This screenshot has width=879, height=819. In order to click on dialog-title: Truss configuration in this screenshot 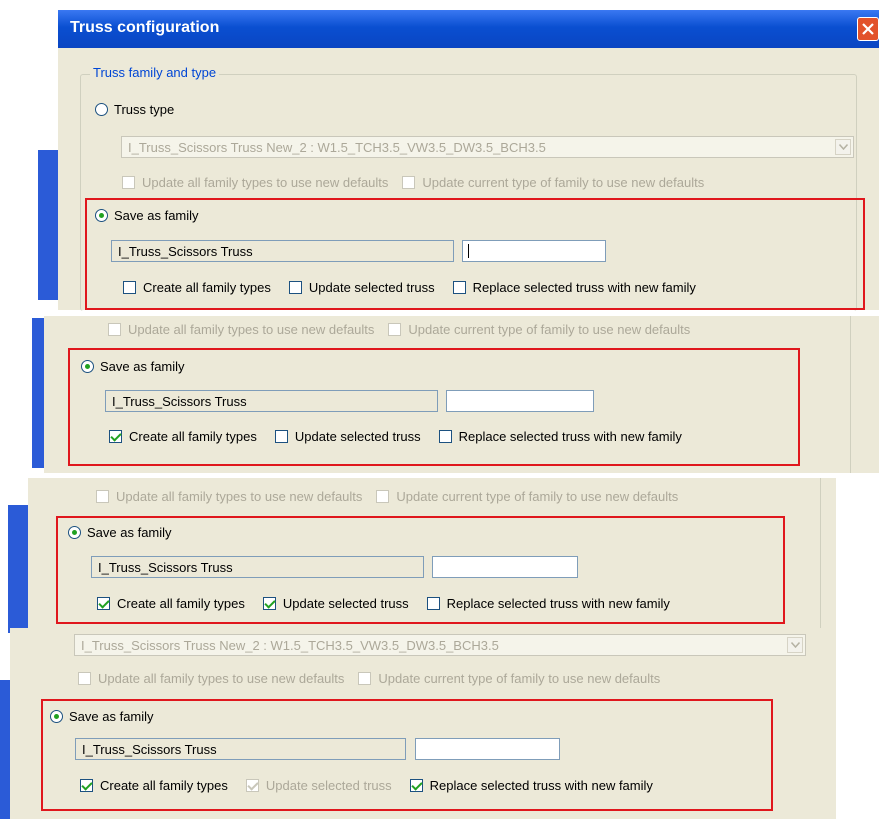, I will do `click(145, 27)`.